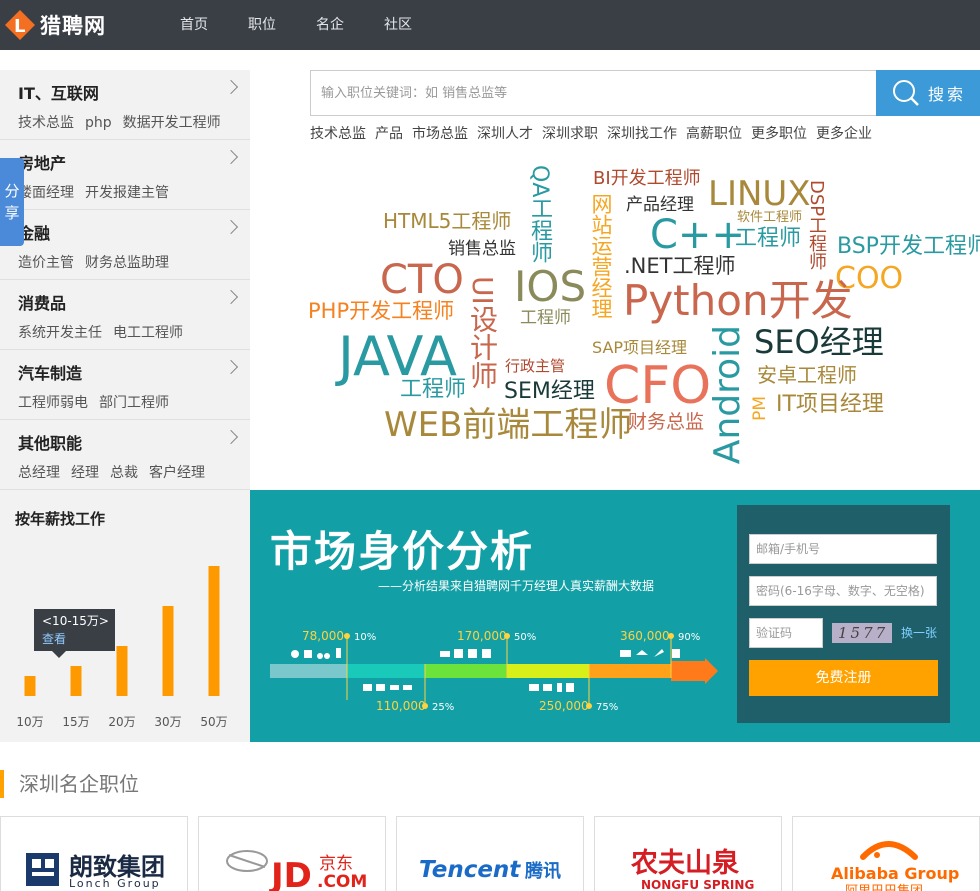 The image size is (980, 891). What do you see at coordinates (819, 342) in the screenshot?
I see `cloud-word: SEO经理` at bounding box center [819, 342].